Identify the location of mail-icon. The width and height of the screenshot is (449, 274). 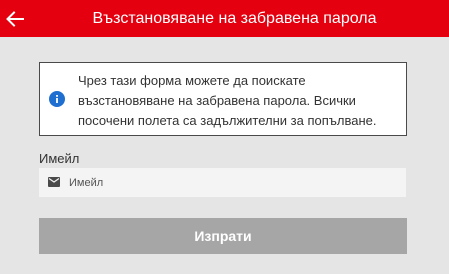
(54, 182).